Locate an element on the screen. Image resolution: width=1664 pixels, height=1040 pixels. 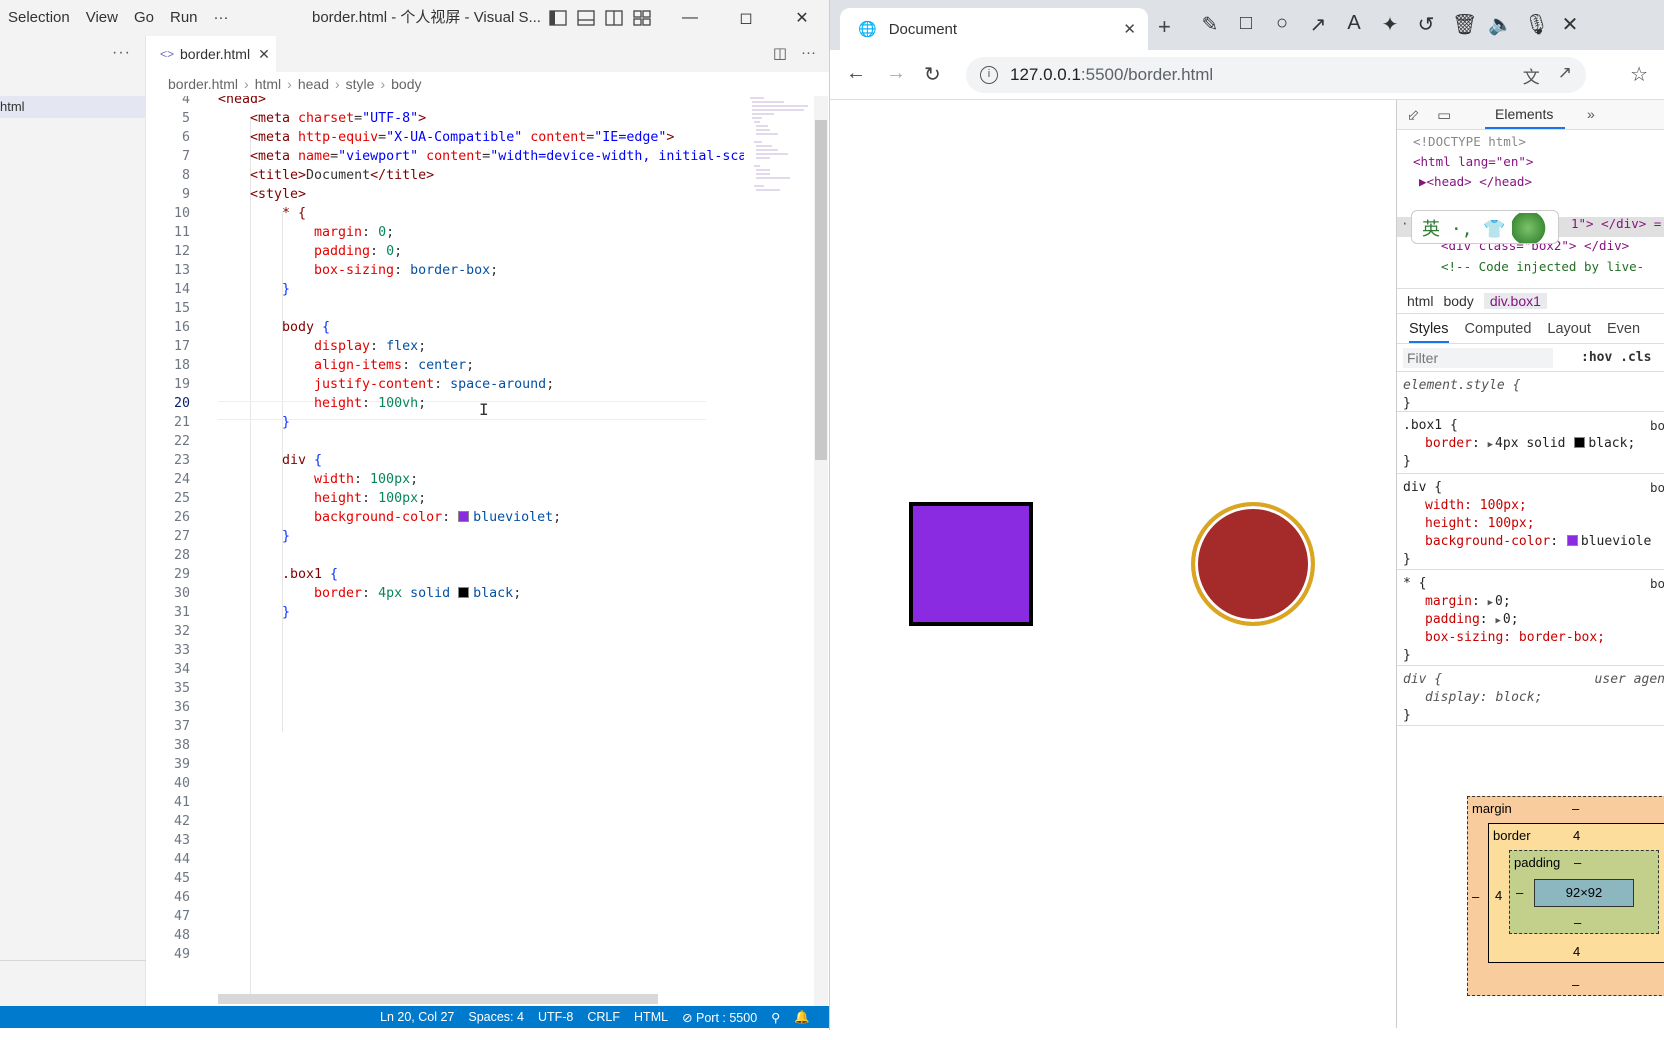
horizontal-scrollbar is located at coordinates (438, 999).